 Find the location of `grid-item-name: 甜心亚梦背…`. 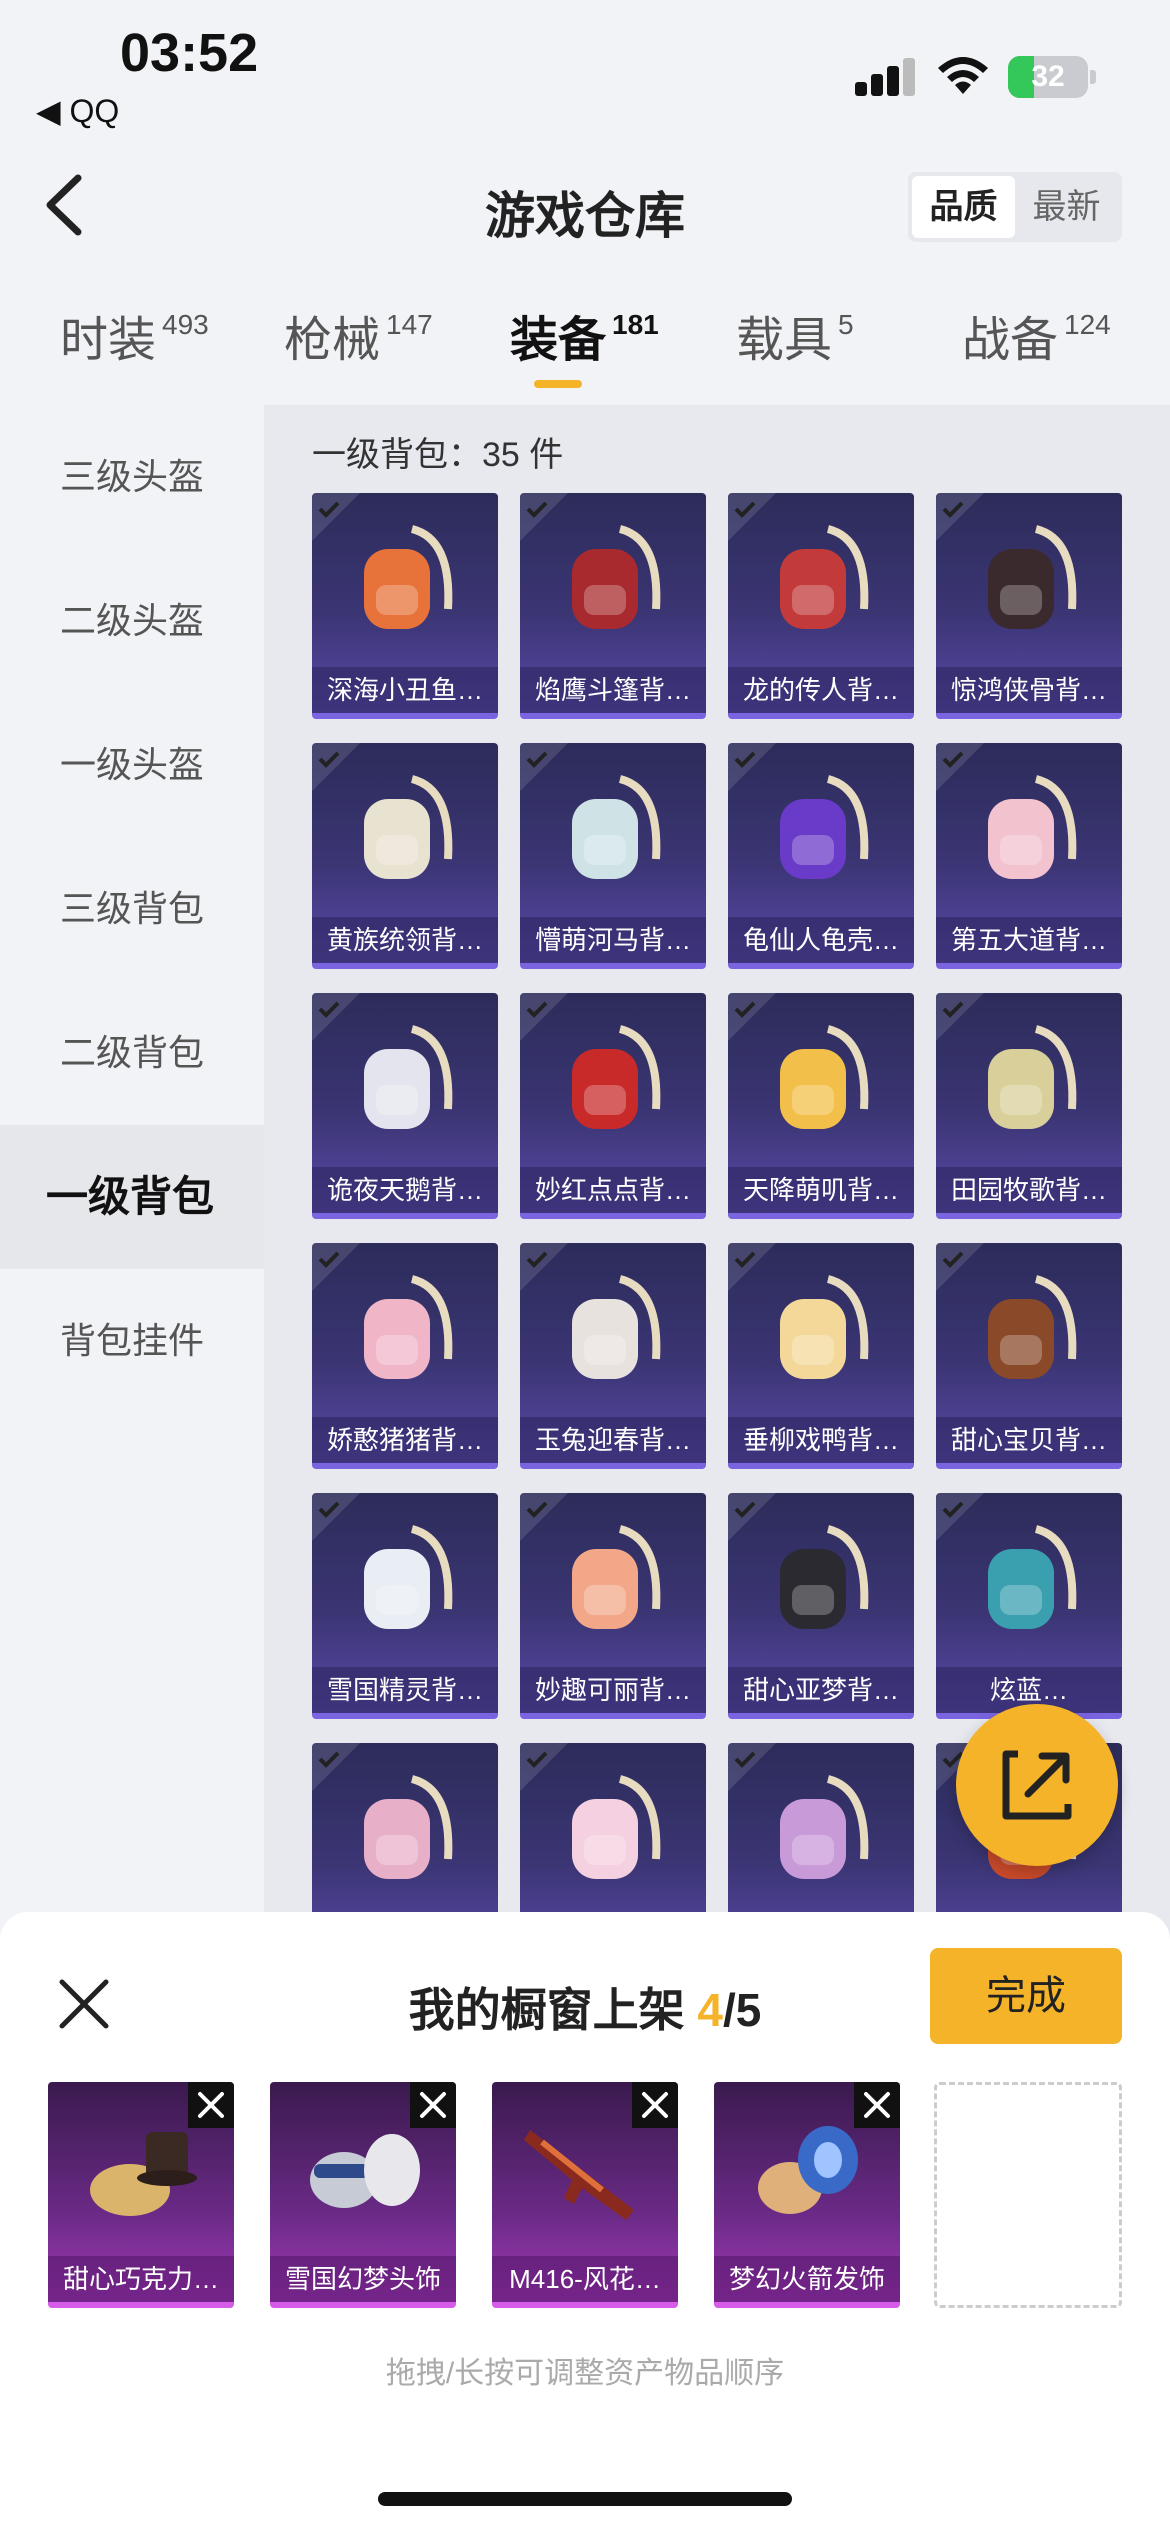

grid-item-name: 甜心亚梦背… is located at coordinates (821, 1690).